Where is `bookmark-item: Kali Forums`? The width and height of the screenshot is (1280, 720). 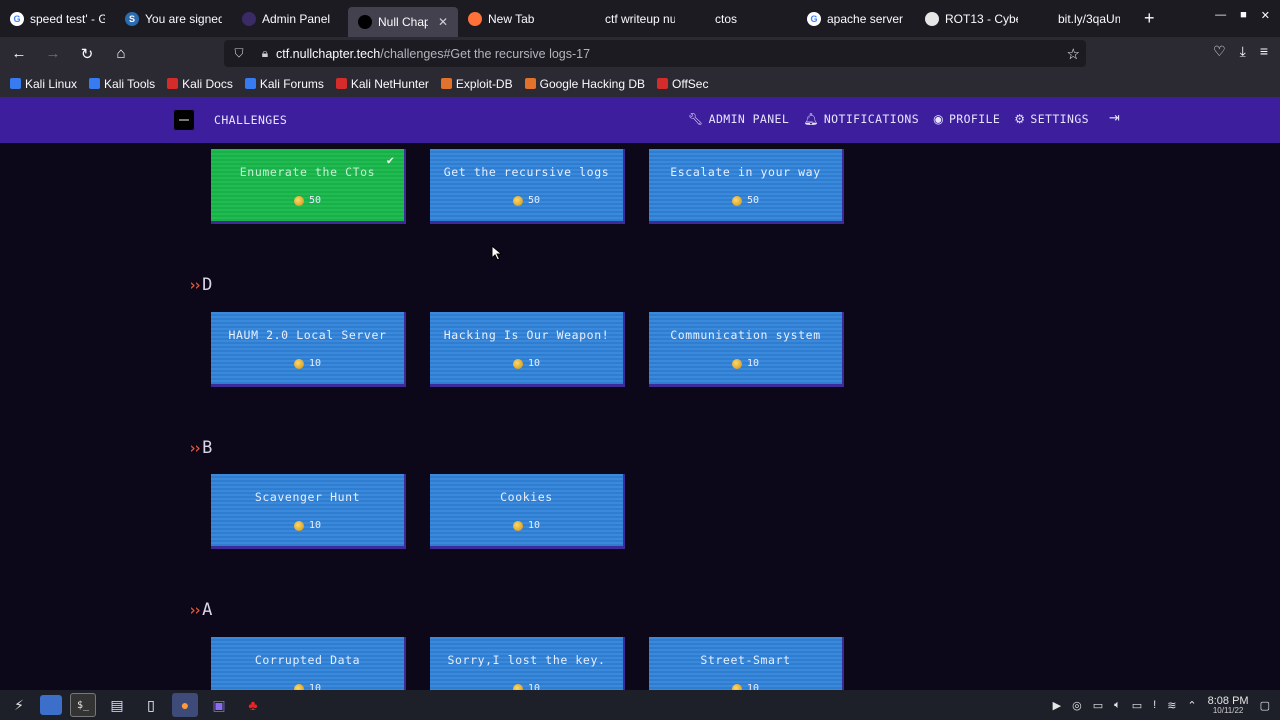
bookmark-item: Kali Forums is located at coordinates (284, 84).